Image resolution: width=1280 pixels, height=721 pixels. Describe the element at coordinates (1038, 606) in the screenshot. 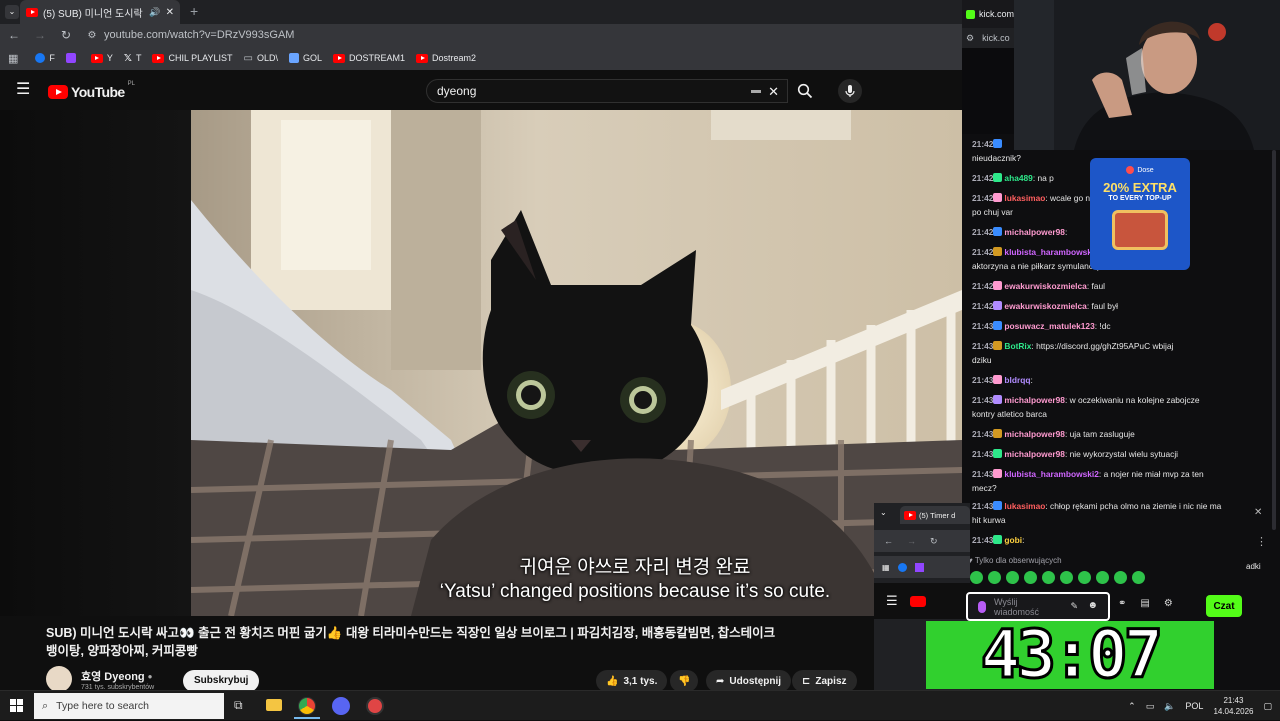

I see `chat-message-input: Wyślij wiadomość ✎ ☻` at that location.